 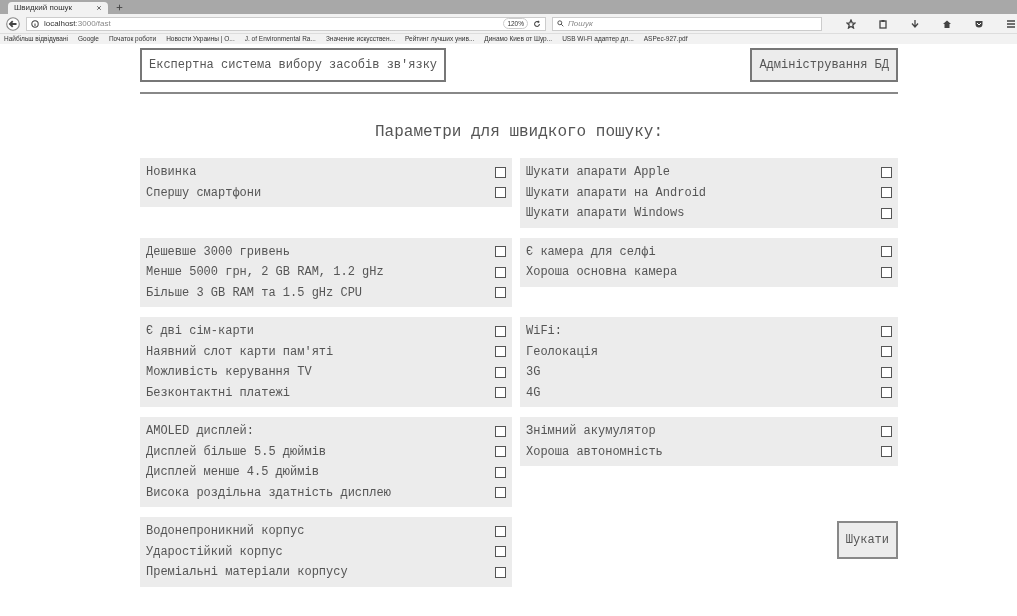 I want to click on option-label: WiFi:, so click(x=544, y=332).